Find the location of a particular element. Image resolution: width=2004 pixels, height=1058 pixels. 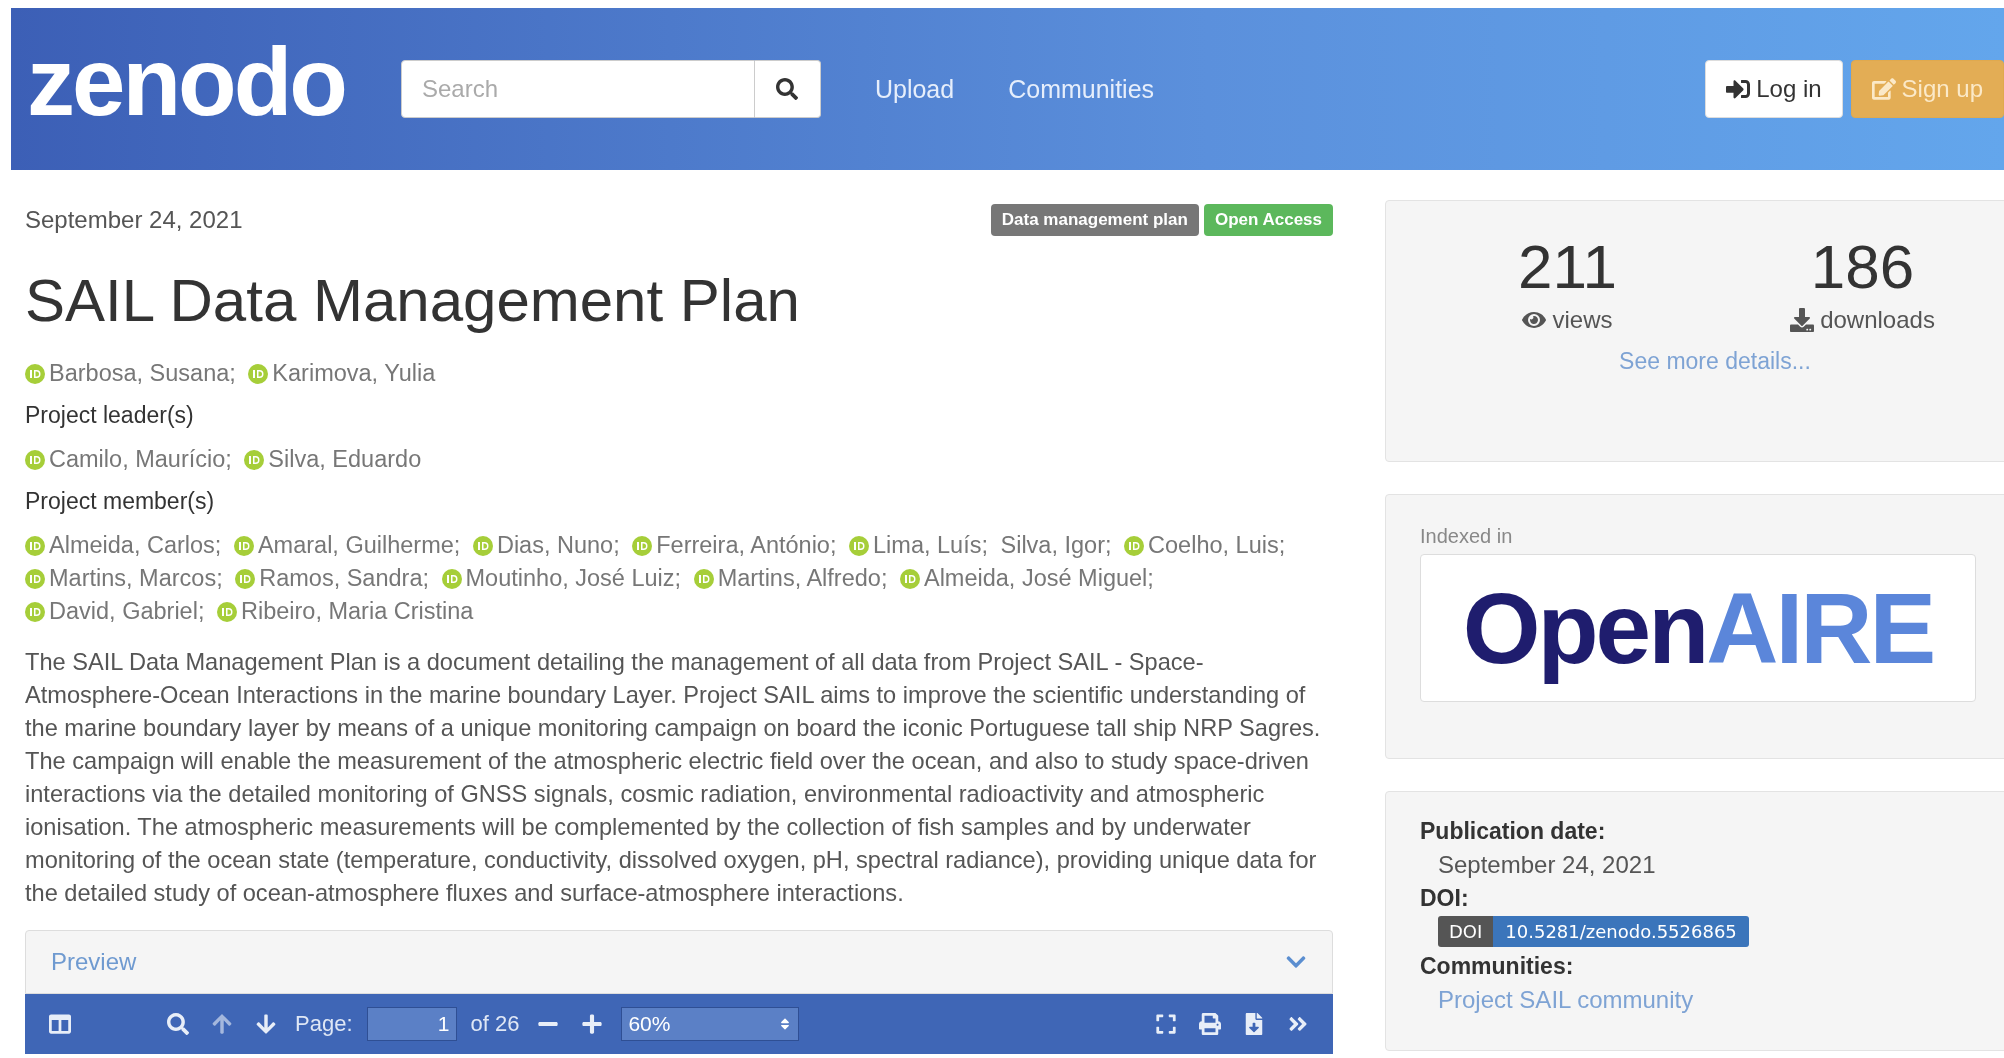

info-label: Publication date: is located at coordinates (1513, 831).